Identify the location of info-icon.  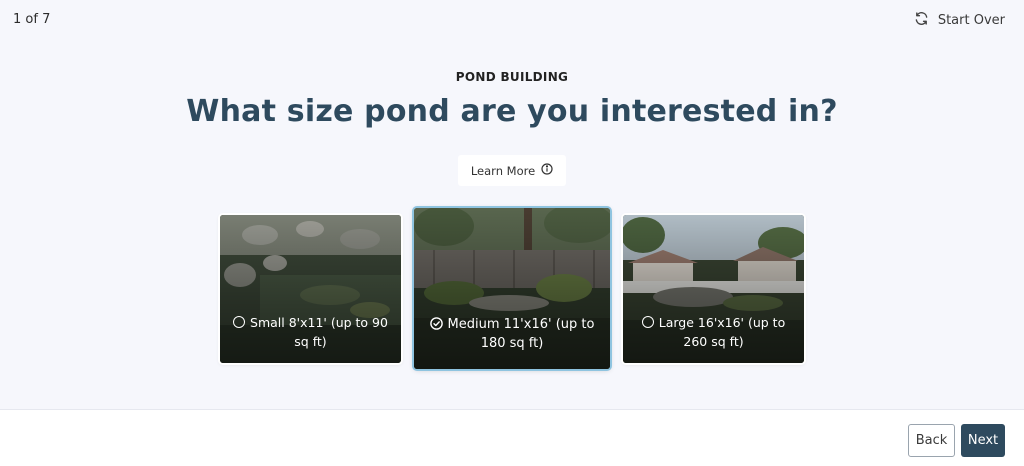
(547, 170).